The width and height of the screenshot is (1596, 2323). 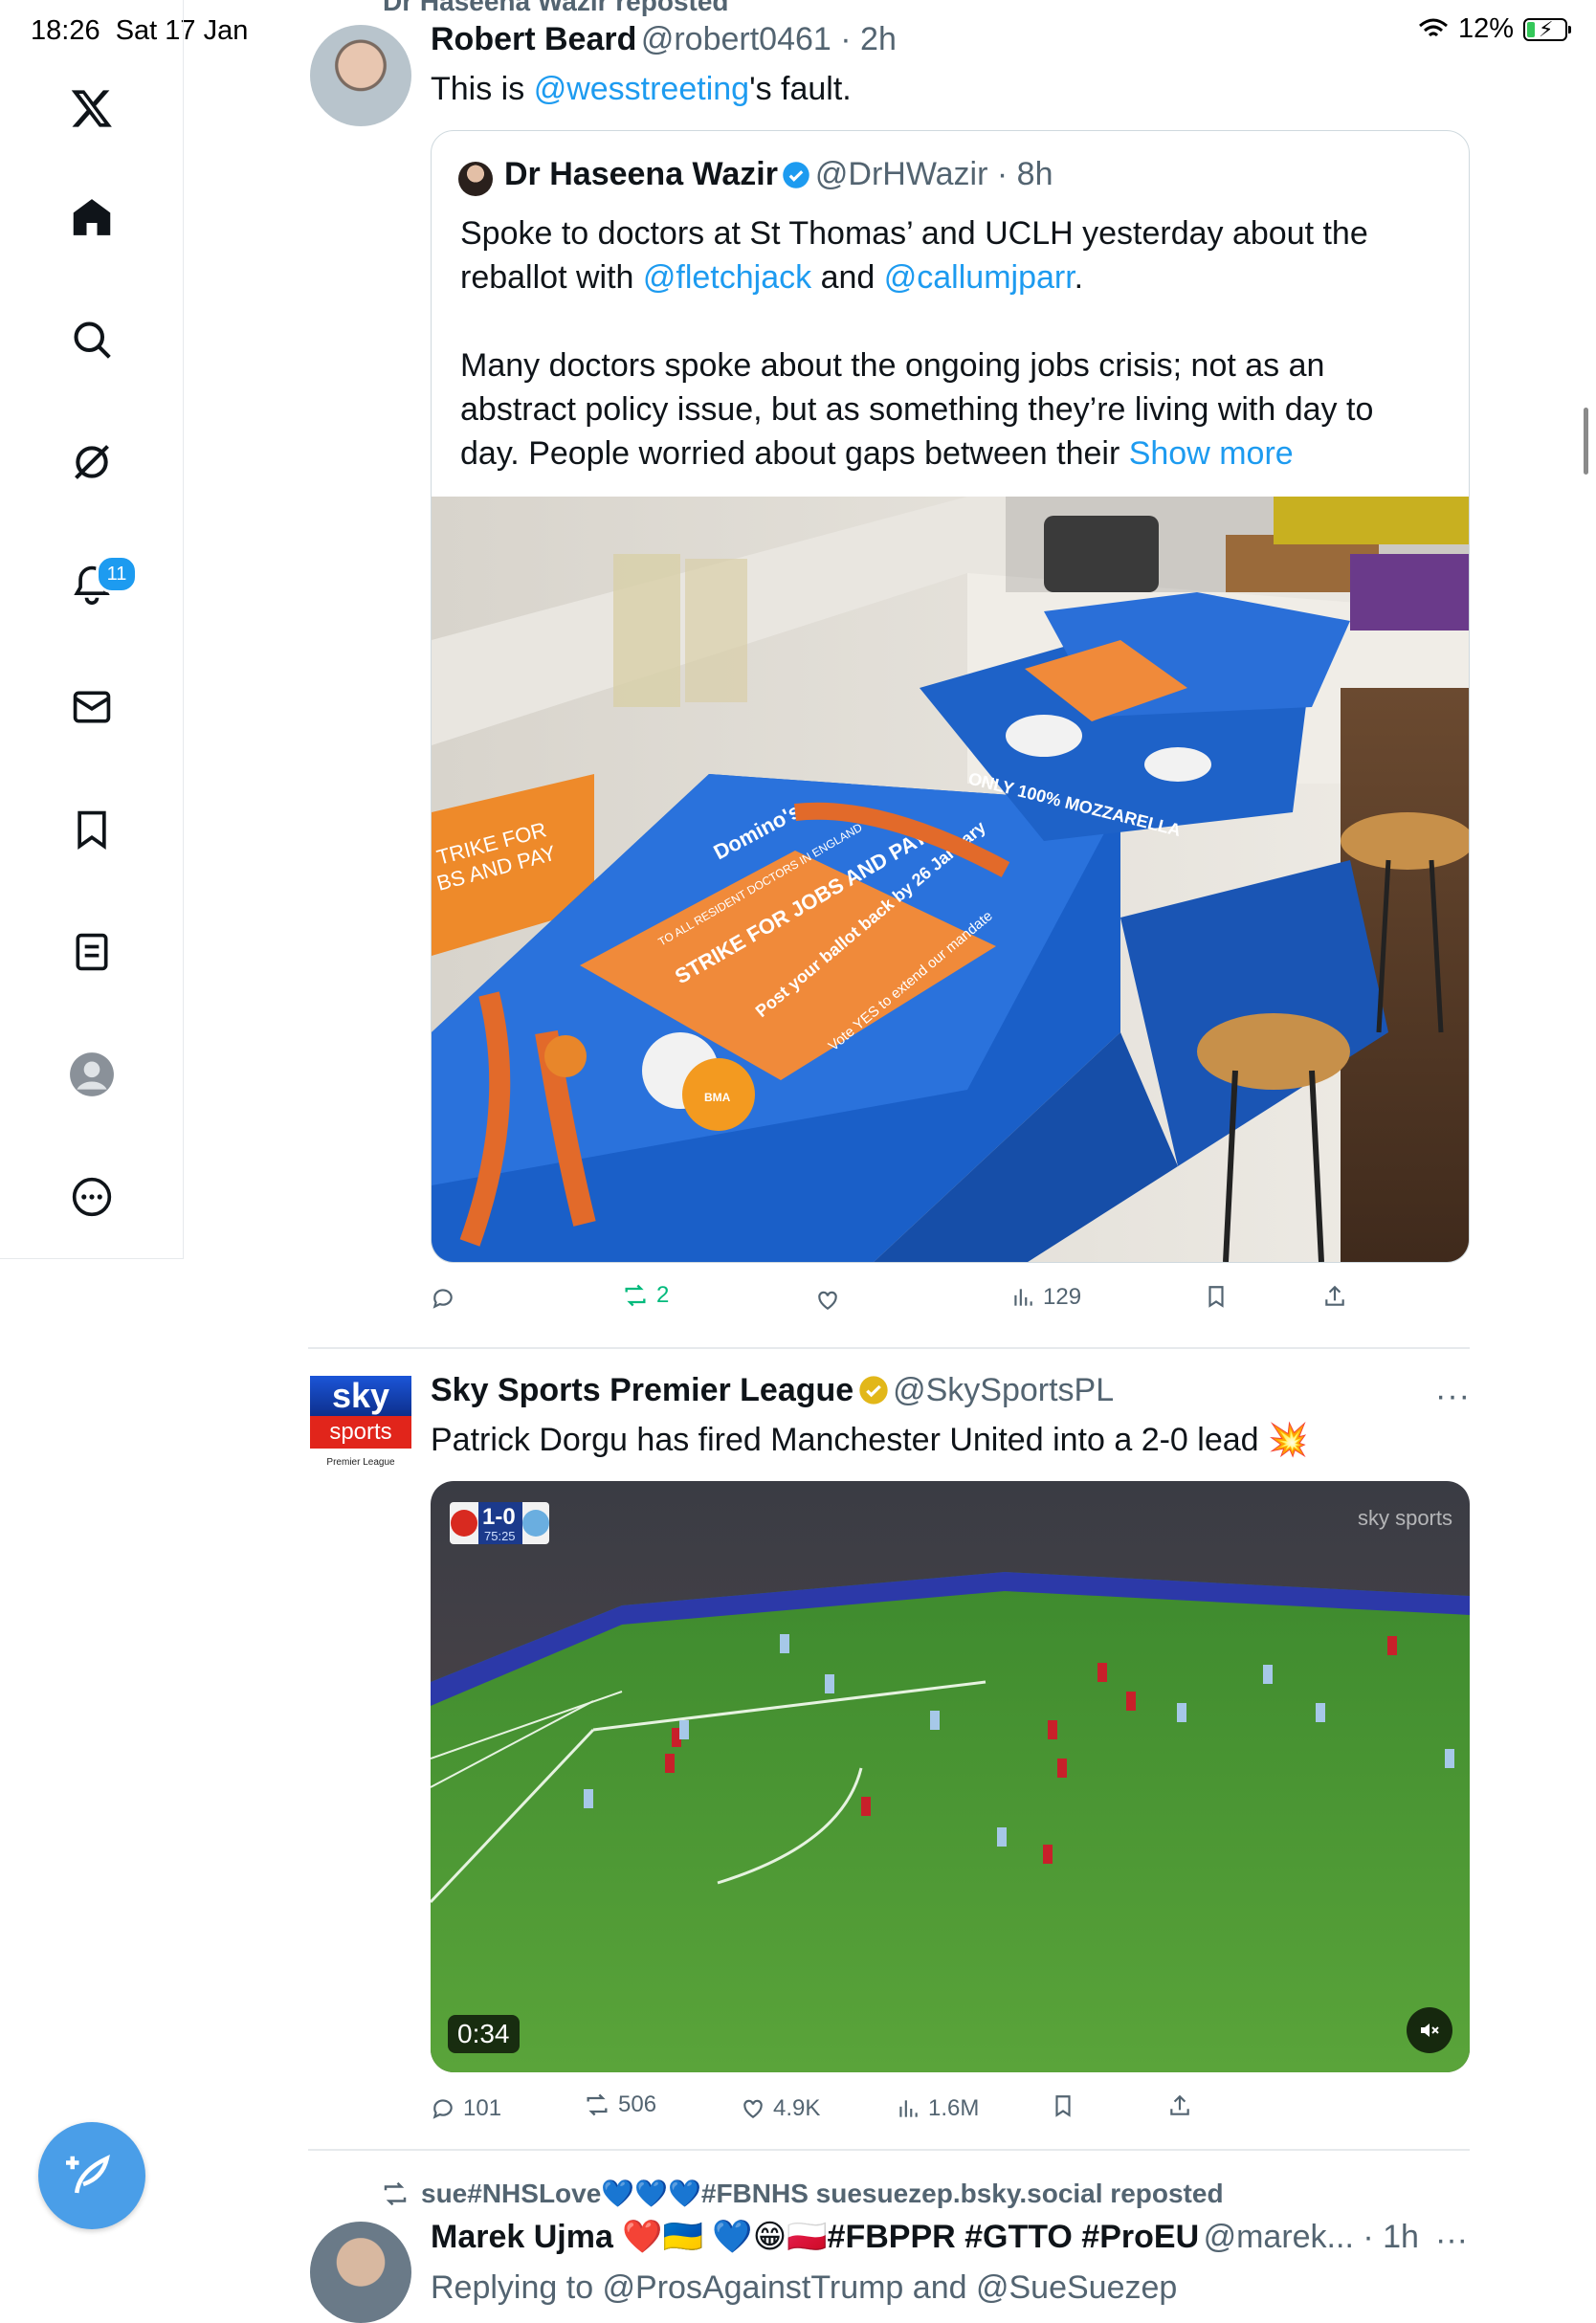 What do you see at coordinates (1004, 1390) in the screenshot?
I see `author-handle: @SkySportsPL` at bounding box center [1004, 1390].